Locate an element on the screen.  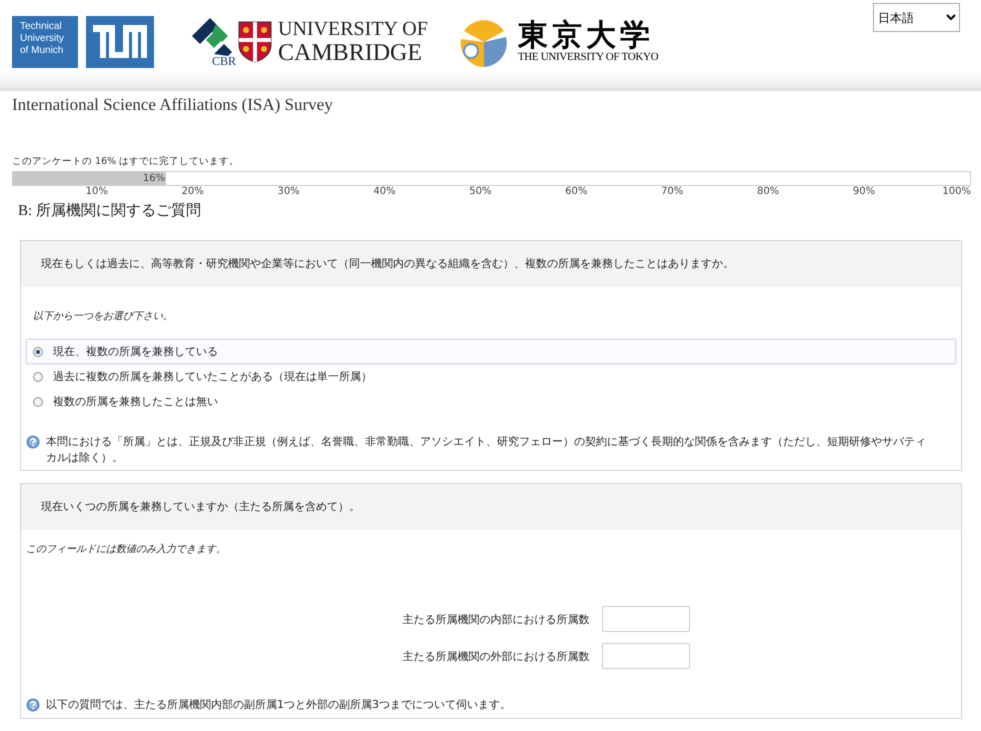
section-heading: B: 所属機関に関するご質問 is located at coordinates (109, 211).